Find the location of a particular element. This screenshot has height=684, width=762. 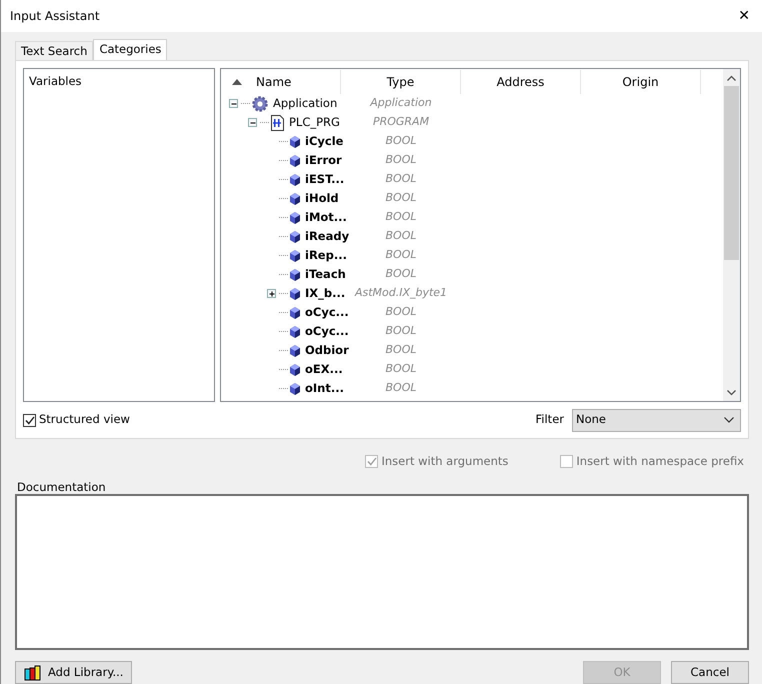

books-icon is located at coordinates (33, 672).